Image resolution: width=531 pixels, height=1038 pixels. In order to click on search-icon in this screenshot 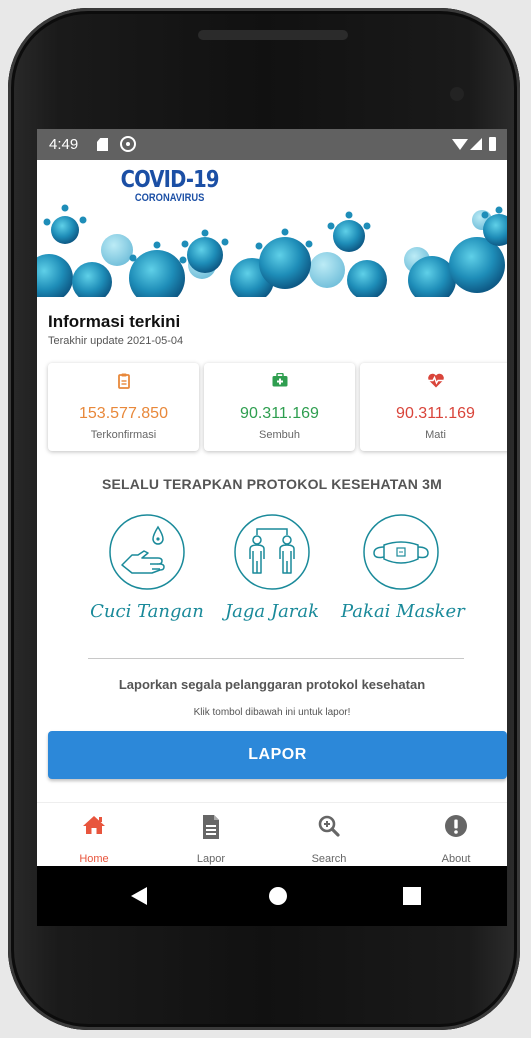, I will do `click(329, 828)`.